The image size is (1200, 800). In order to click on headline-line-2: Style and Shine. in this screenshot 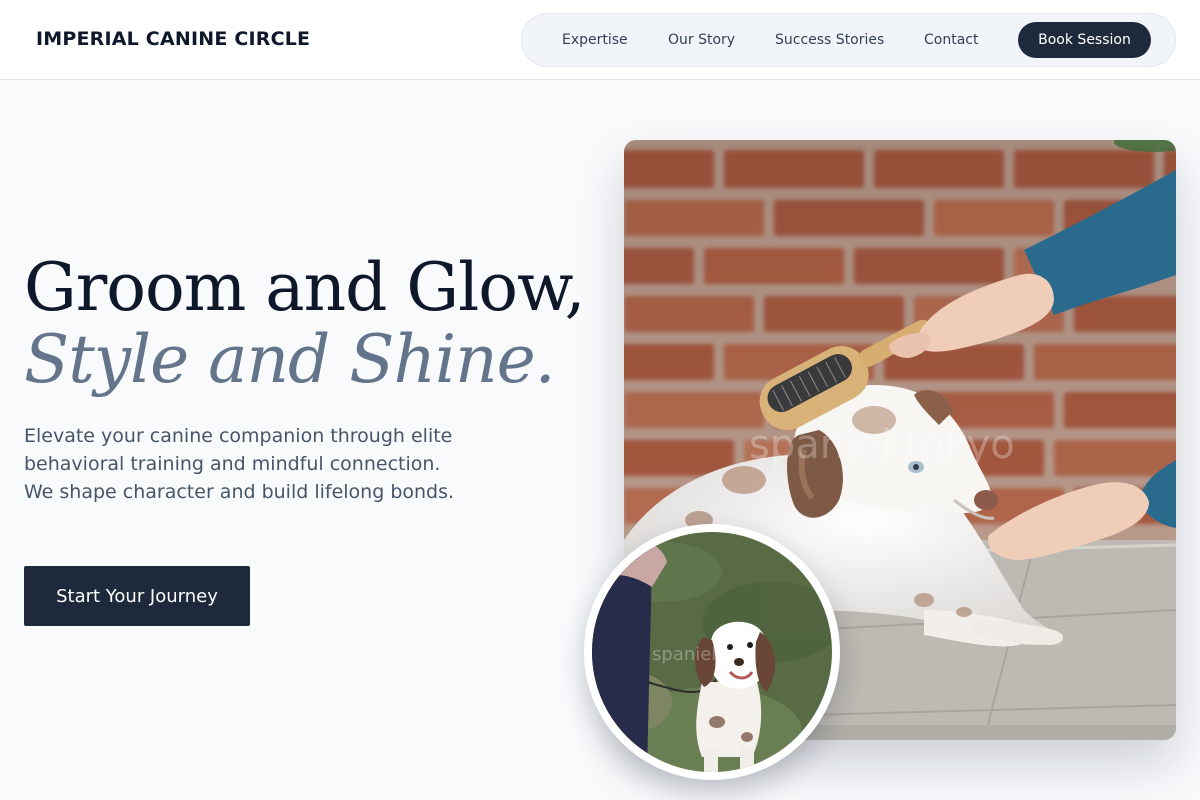, I will do `click(290, 359)`.